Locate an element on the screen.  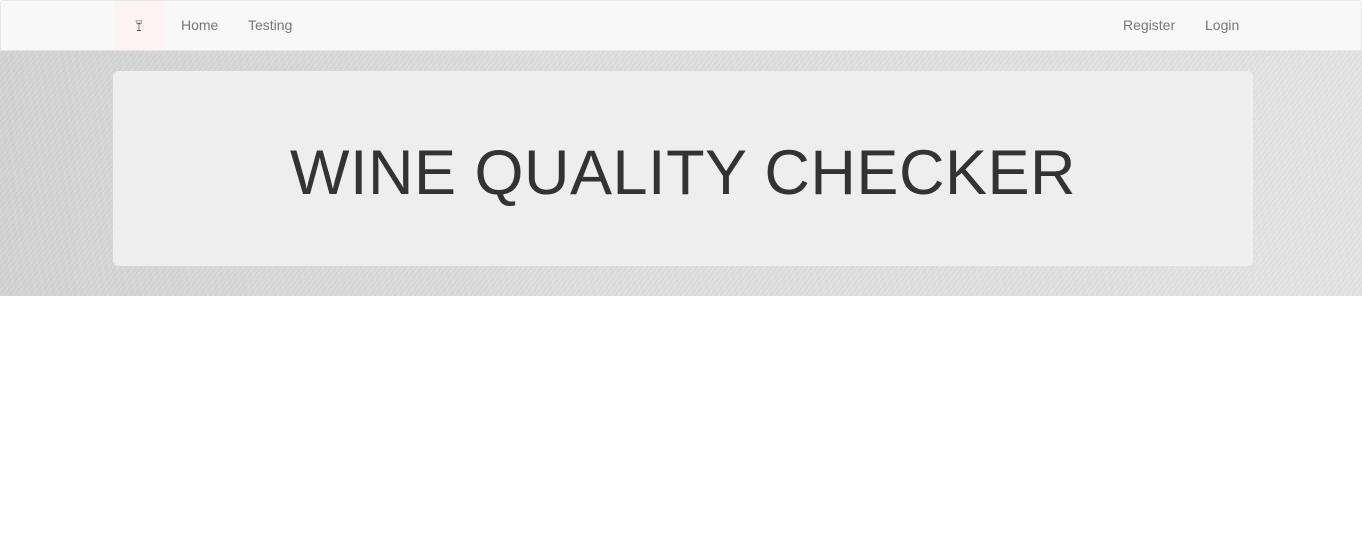
nav-link-testing: Testing is located at coordinates (270, 25).